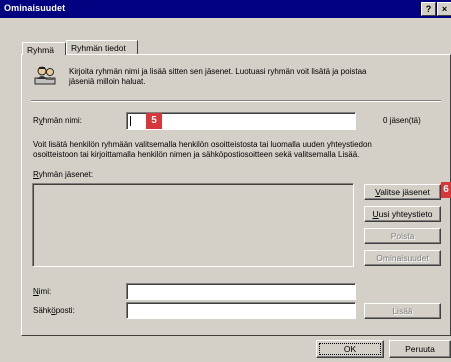 This screenshot has height=362, width=451. I want to click on close-button: ×, so click(444, 9).